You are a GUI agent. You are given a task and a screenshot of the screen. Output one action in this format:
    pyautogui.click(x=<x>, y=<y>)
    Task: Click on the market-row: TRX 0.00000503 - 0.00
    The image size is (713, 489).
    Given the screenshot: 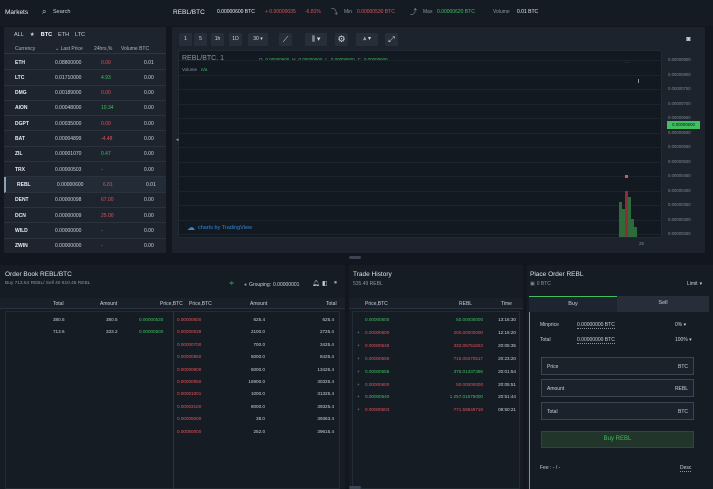 What is the action you would take?
    pyautogui.click(x=85, y=170)
    